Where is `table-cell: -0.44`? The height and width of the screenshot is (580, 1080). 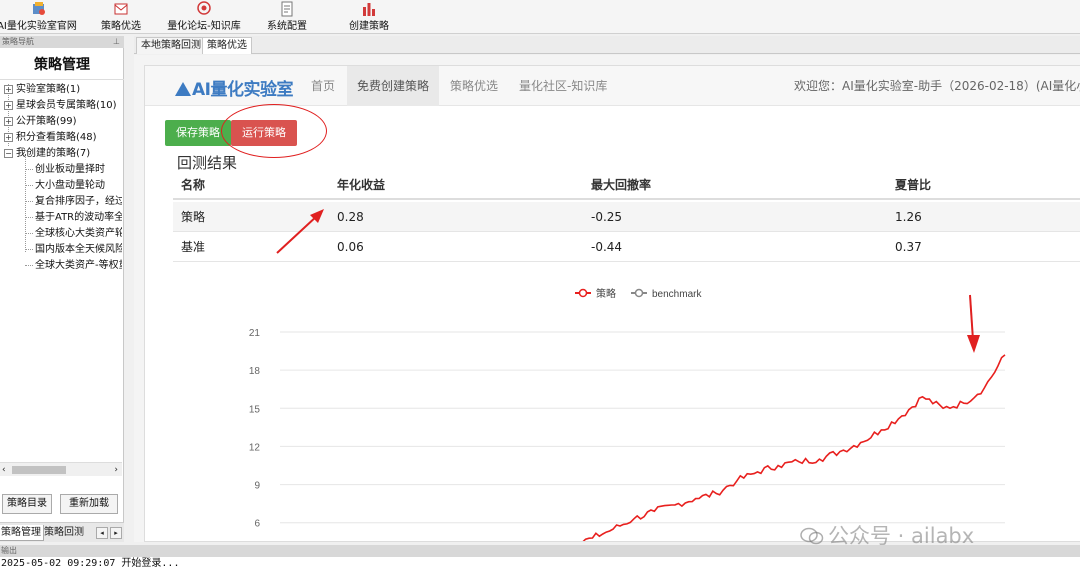 table-cell: -0.44 is located at coordinates (607, 247).